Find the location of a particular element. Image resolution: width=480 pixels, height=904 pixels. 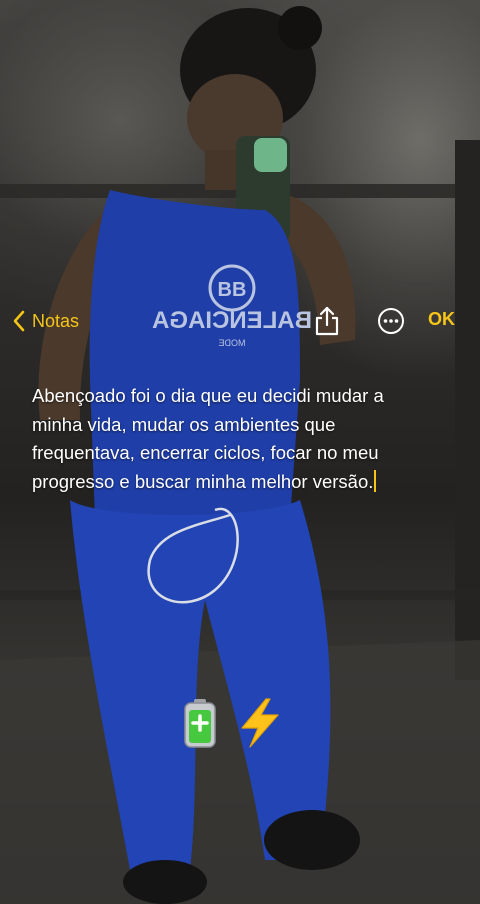

back-label: Notas is located at coordinates (56, 320).